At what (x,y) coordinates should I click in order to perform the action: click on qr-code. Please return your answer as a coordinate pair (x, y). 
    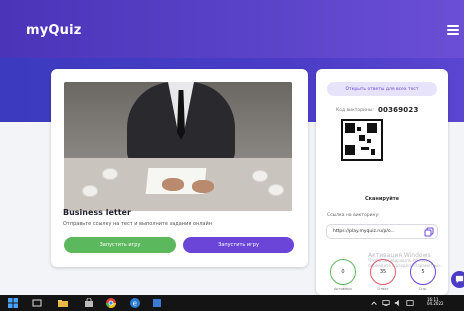
    Looking at the image, I should click on (362, 140).